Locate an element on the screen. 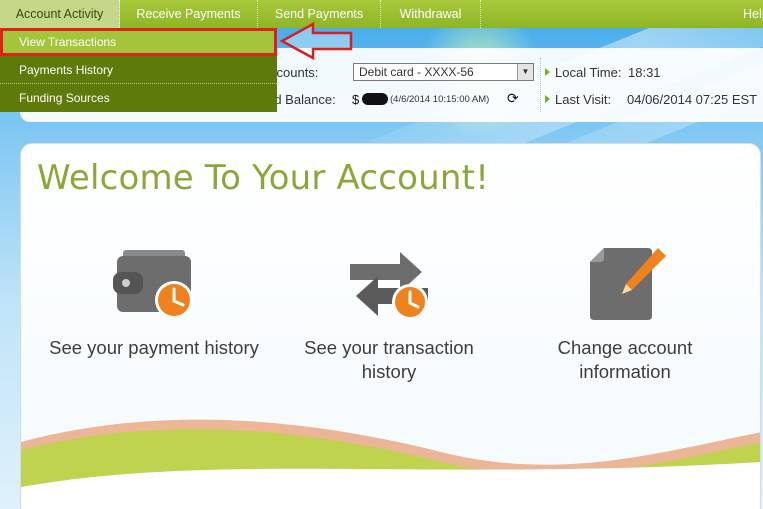  accounts-select-value: Debit card - XXXX-56 is located at coordinates (416, 72).